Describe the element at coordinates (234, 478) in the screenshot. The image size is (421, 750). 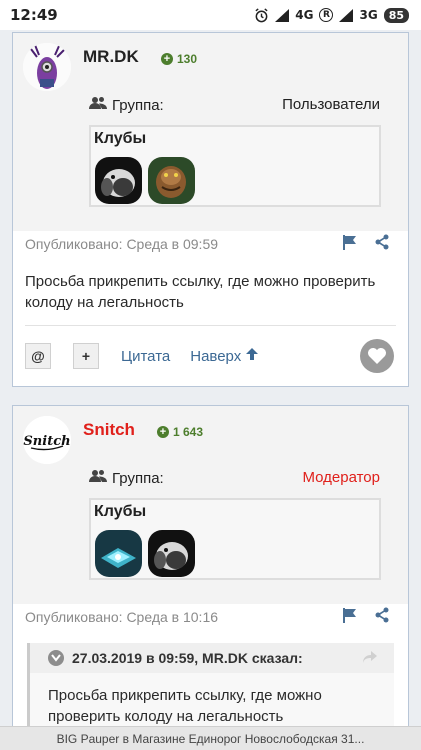
I see `group-row: Группа: Модератор` at that location.